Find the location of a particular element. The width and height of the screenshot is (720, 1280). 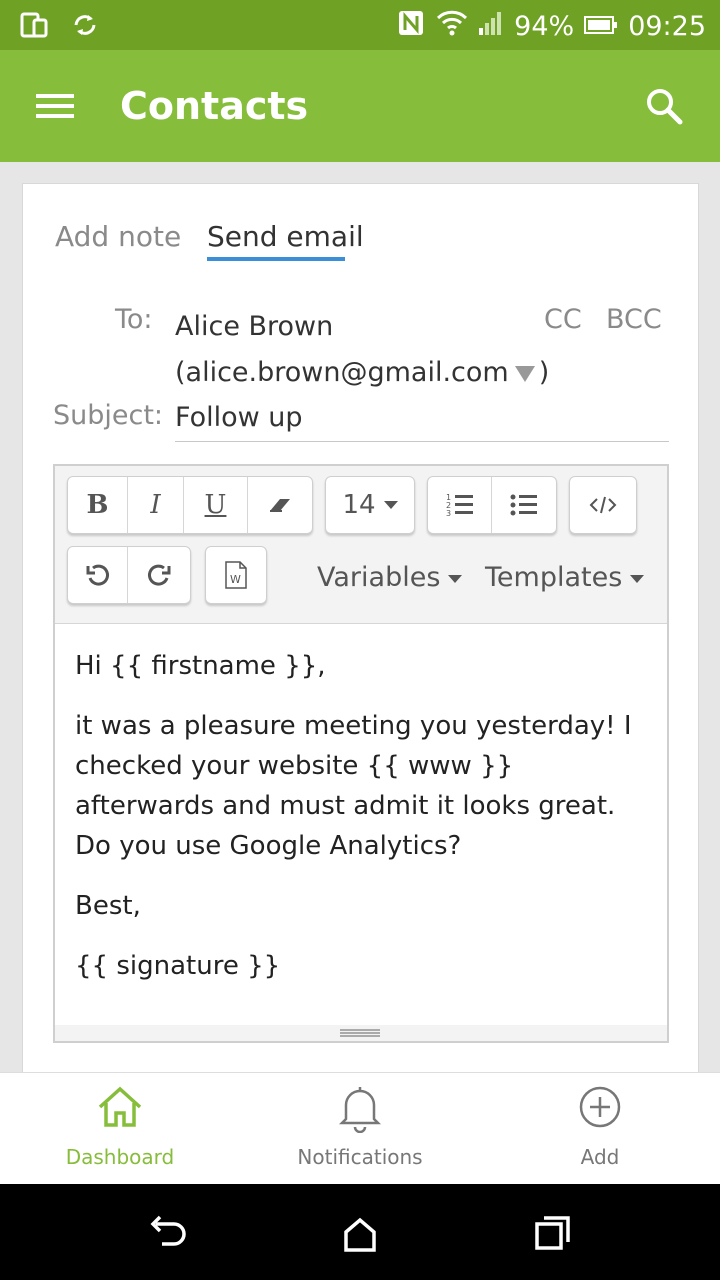

templates-dropdown: Templates is located at coordinates (565, 577).